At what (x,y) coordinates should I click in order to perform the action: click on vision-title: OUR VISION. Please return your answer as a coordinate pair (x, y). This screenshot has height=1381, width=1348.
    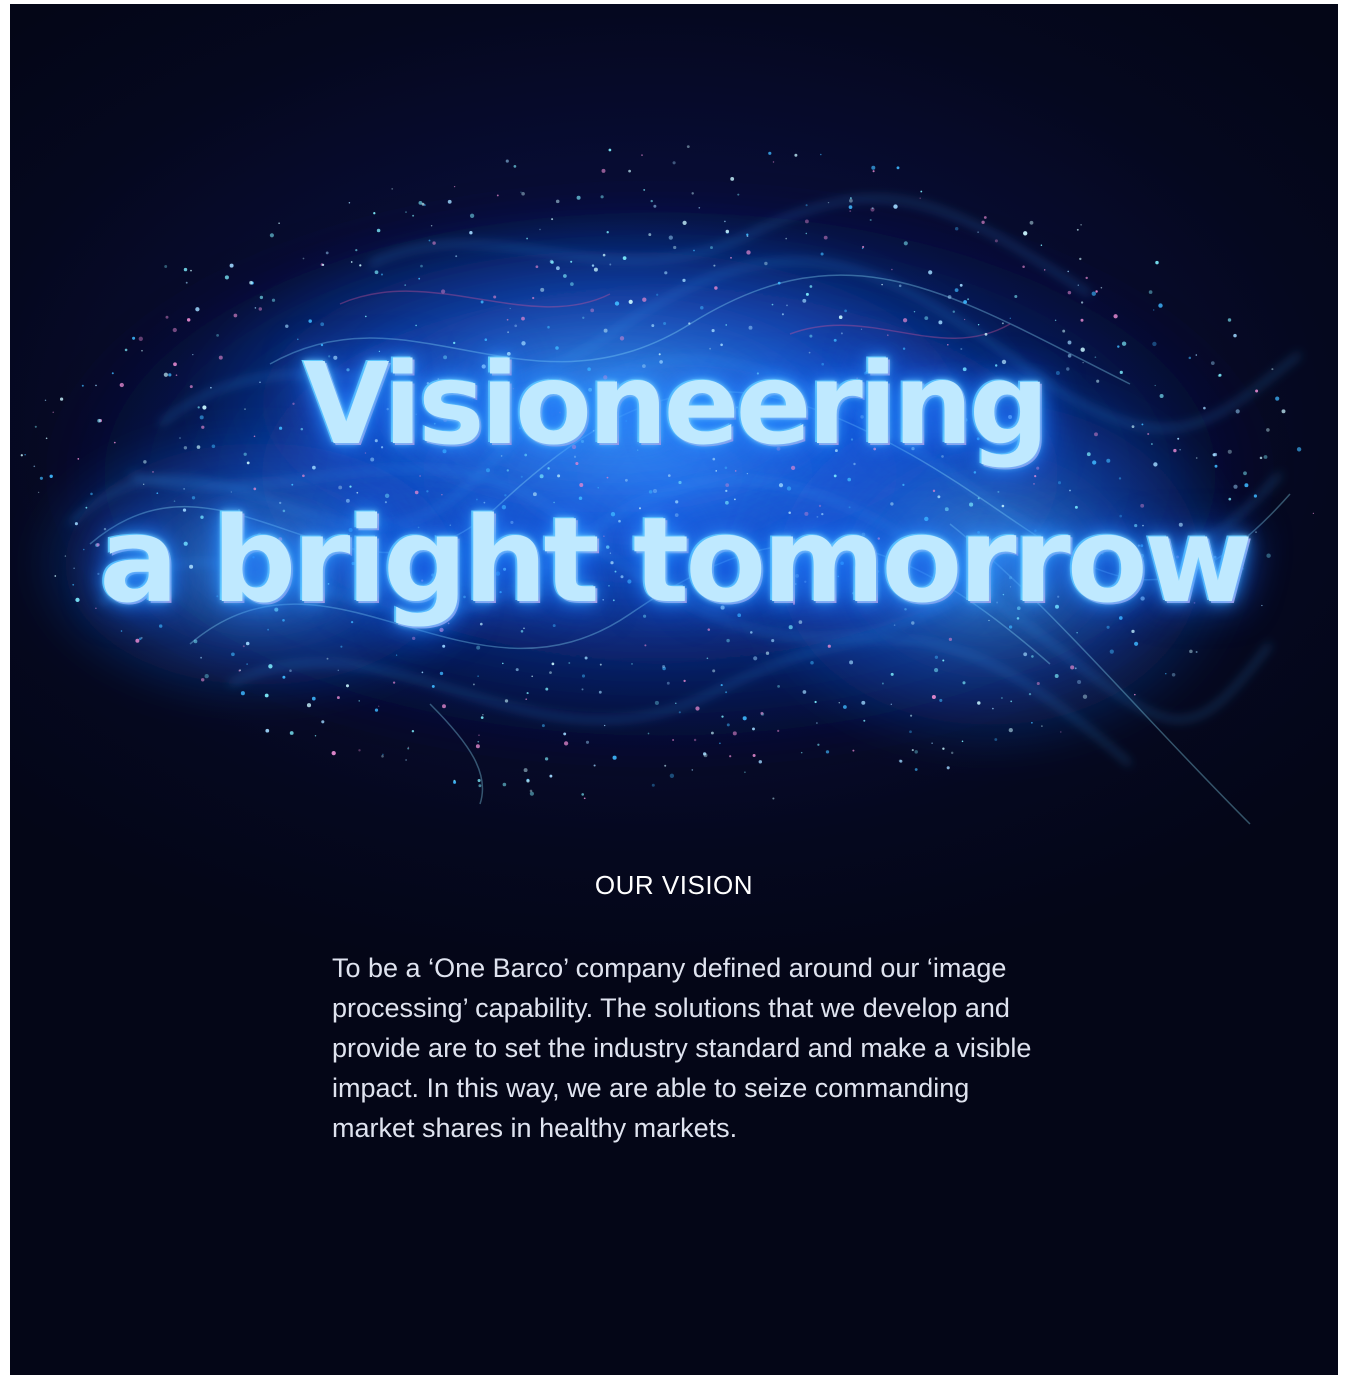
    Looking at the image, I should click on (674, 885).